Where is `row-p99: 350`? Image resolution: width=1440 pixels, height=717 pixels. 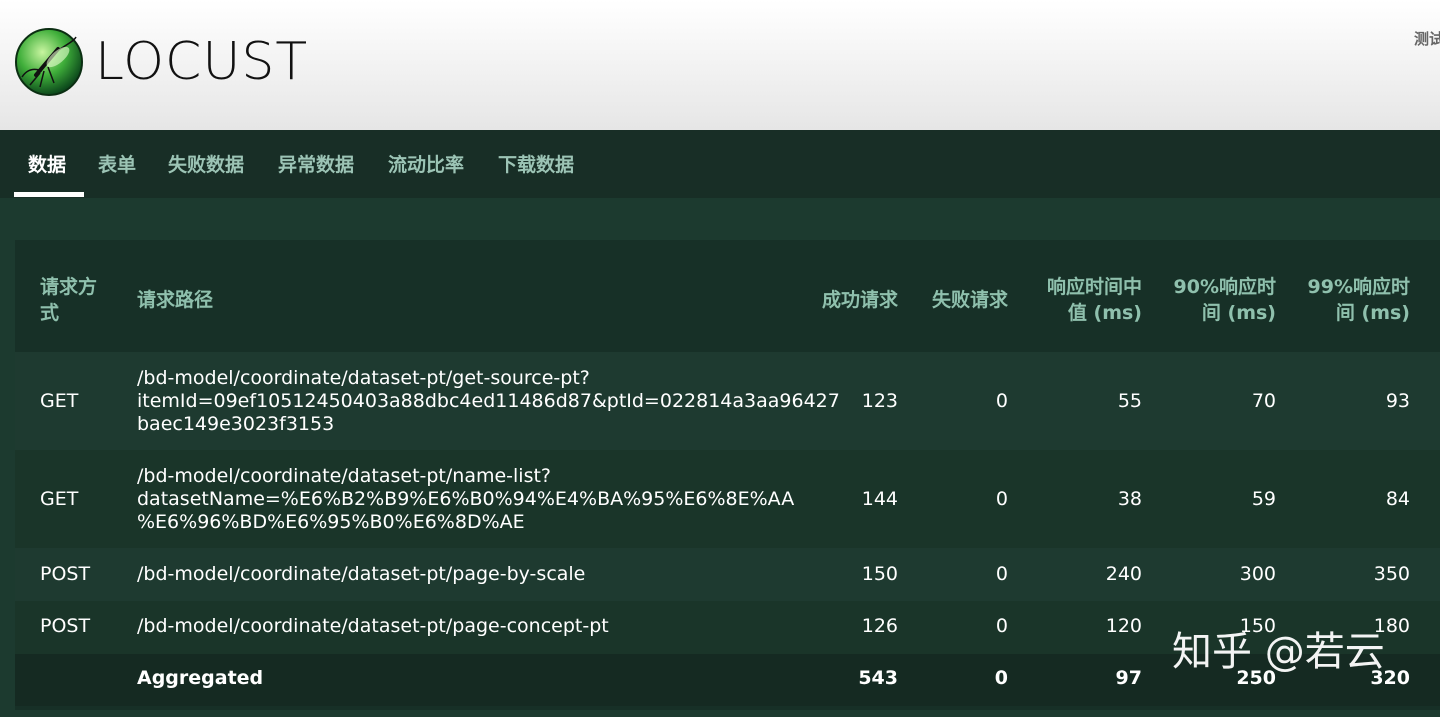 row-p99: 350 is located at coordinates (1391, 574).